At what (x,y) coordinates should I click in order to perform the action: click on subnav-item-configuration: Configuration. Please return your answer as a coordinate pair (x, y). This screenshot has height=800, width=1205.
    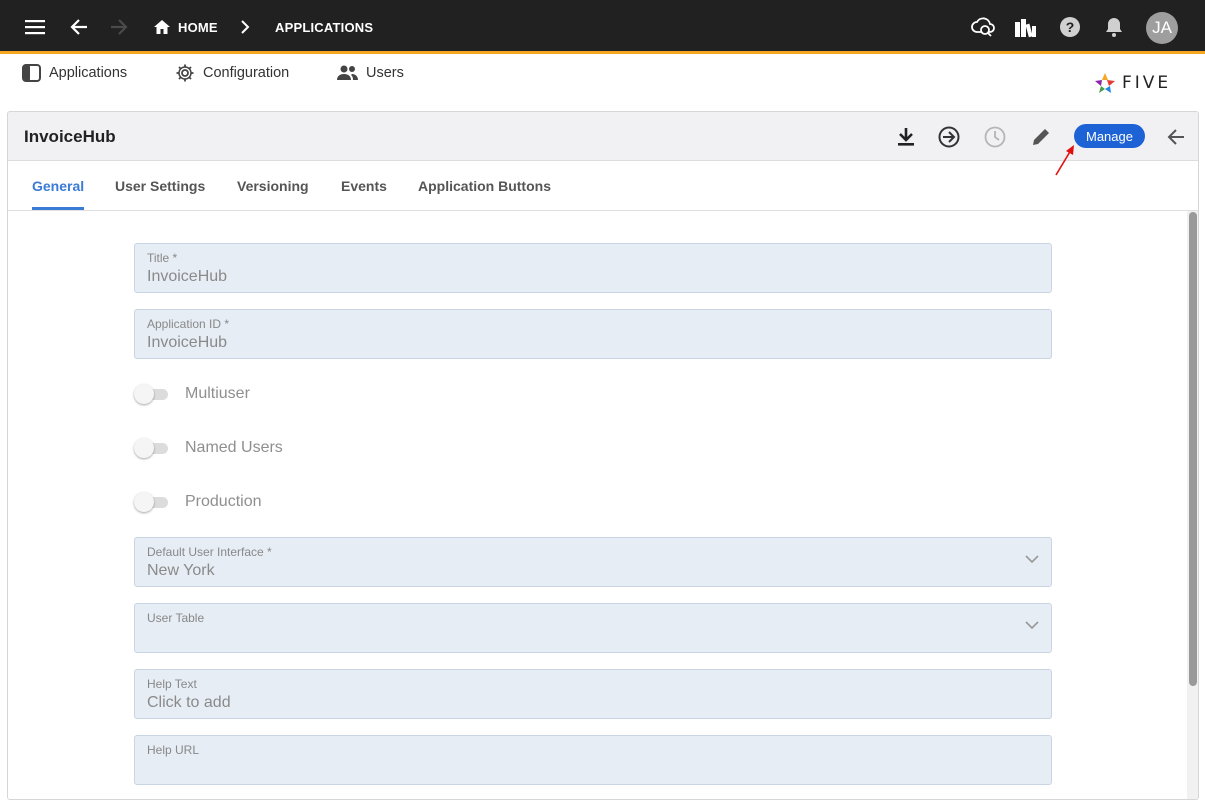
    Looking at the image, I should click on (232, 73).